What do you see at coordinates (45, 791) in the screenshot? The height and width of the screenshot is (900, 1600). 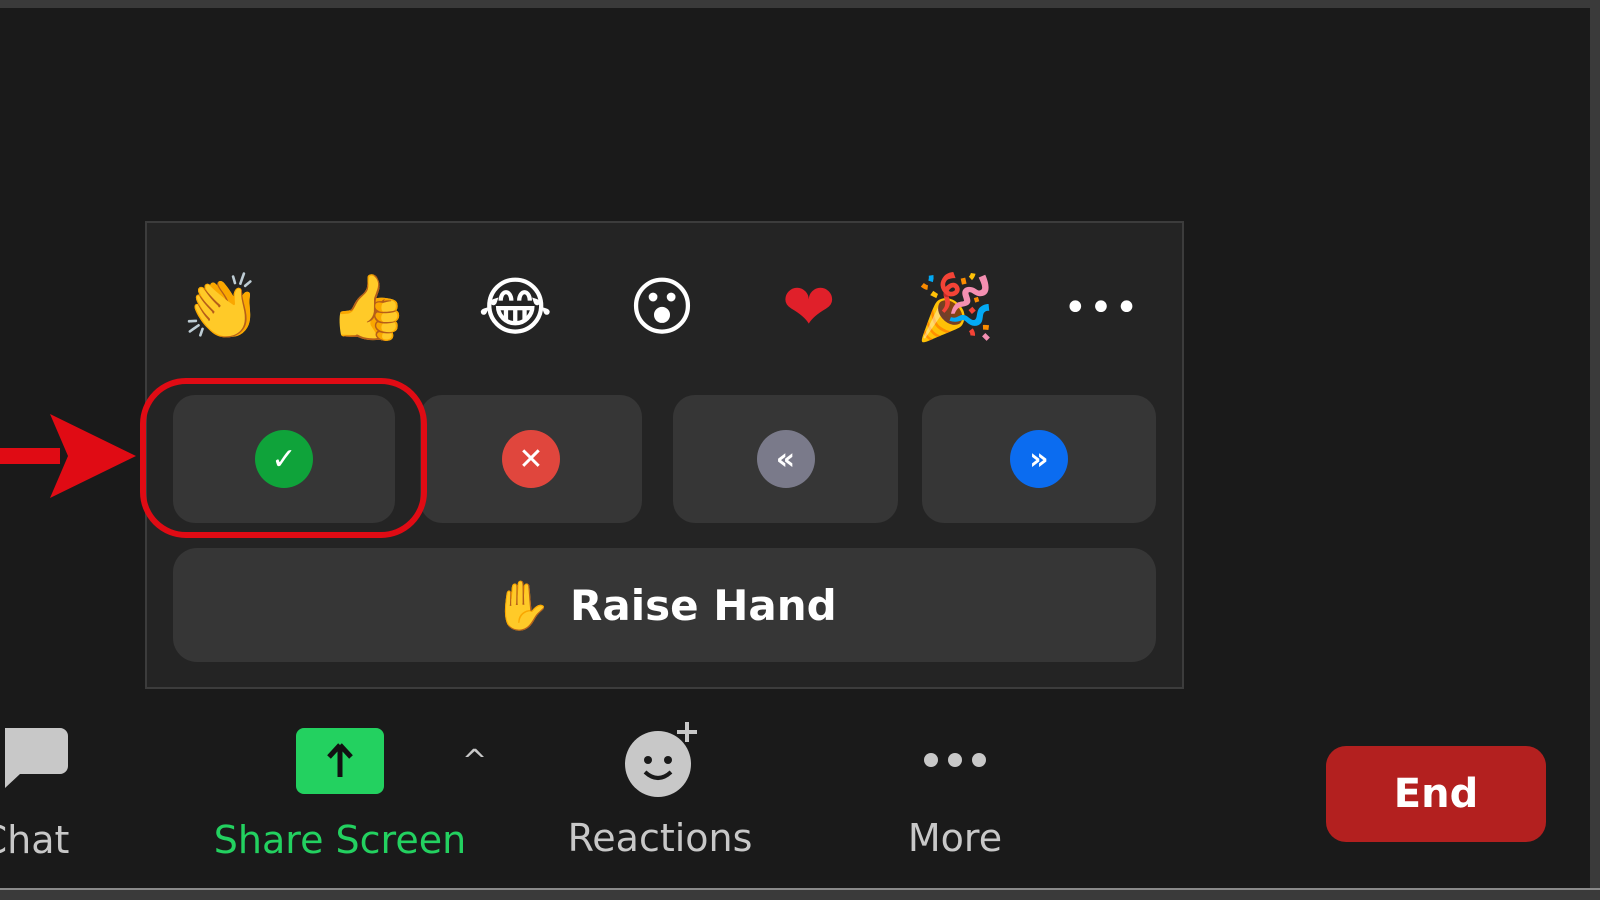 I see `chat-button: Chat` at bounding box center [45, 791].